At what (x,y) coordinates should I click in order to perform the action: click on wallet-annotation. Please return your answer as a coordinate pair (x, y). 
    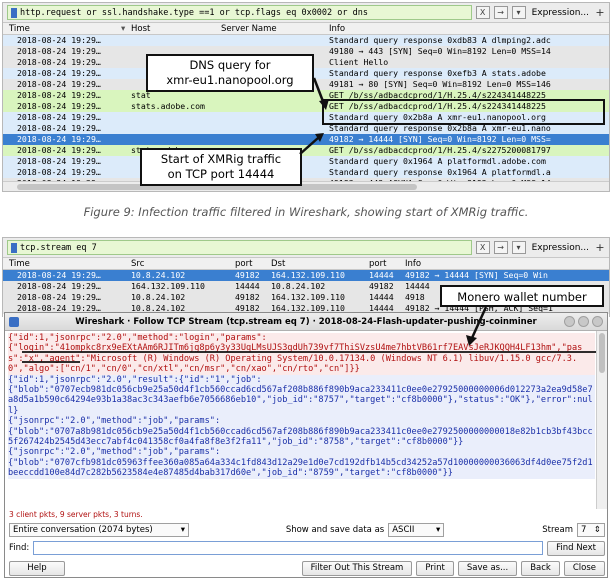
    Looking at the image, I should click on (309, 334).